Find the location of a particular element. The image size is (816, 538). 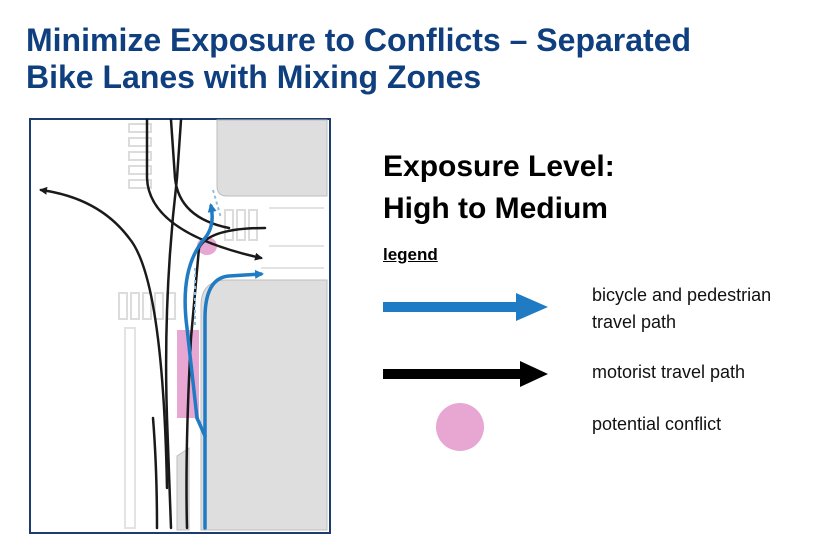

conflict-legend-label: potential conflict is located at coordinates (656, 424).